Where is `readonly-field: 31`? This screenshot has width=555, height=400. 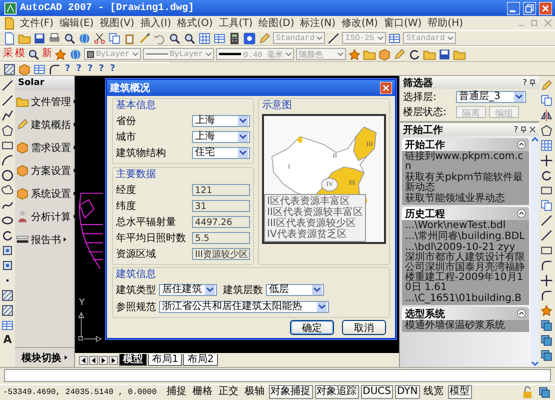 readonly-field: 31 is located at coordinates (221, 206).